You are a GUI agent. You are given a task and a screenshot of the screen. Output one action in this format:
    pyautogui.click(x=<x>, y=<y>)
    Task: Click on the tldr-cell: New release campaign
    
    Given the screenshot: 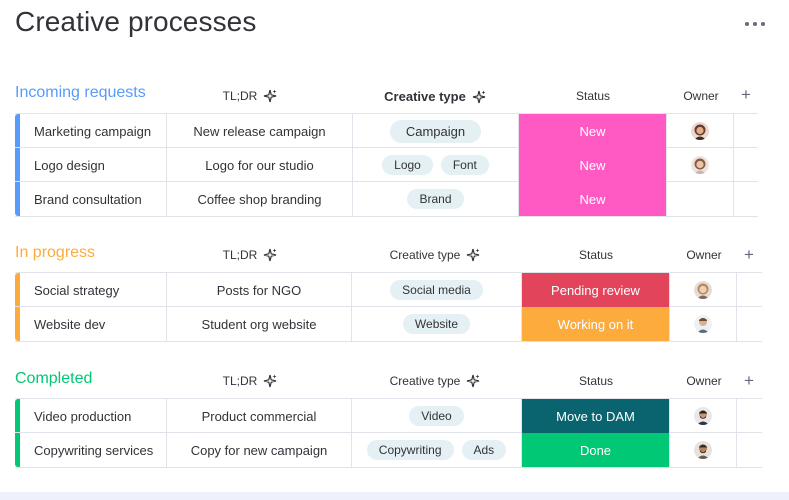 What is the action you would take?
    pyautogui.click(x=260, y=131)
    